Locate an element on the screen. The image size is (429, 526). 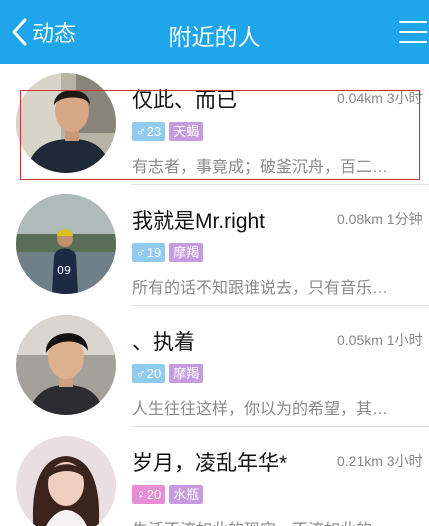
distance-time: 0.08km 1分钟 is located at coordinates (380, 219).